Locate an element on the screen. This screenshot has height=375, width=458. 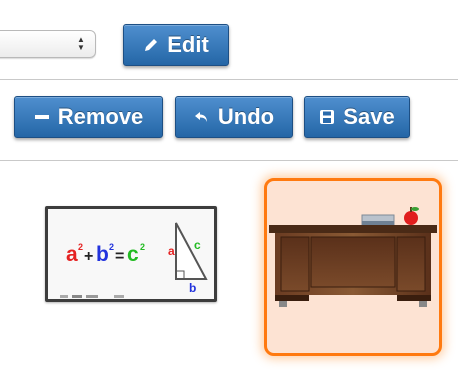
remove-button: Remove is located at coordinates (88, 117).